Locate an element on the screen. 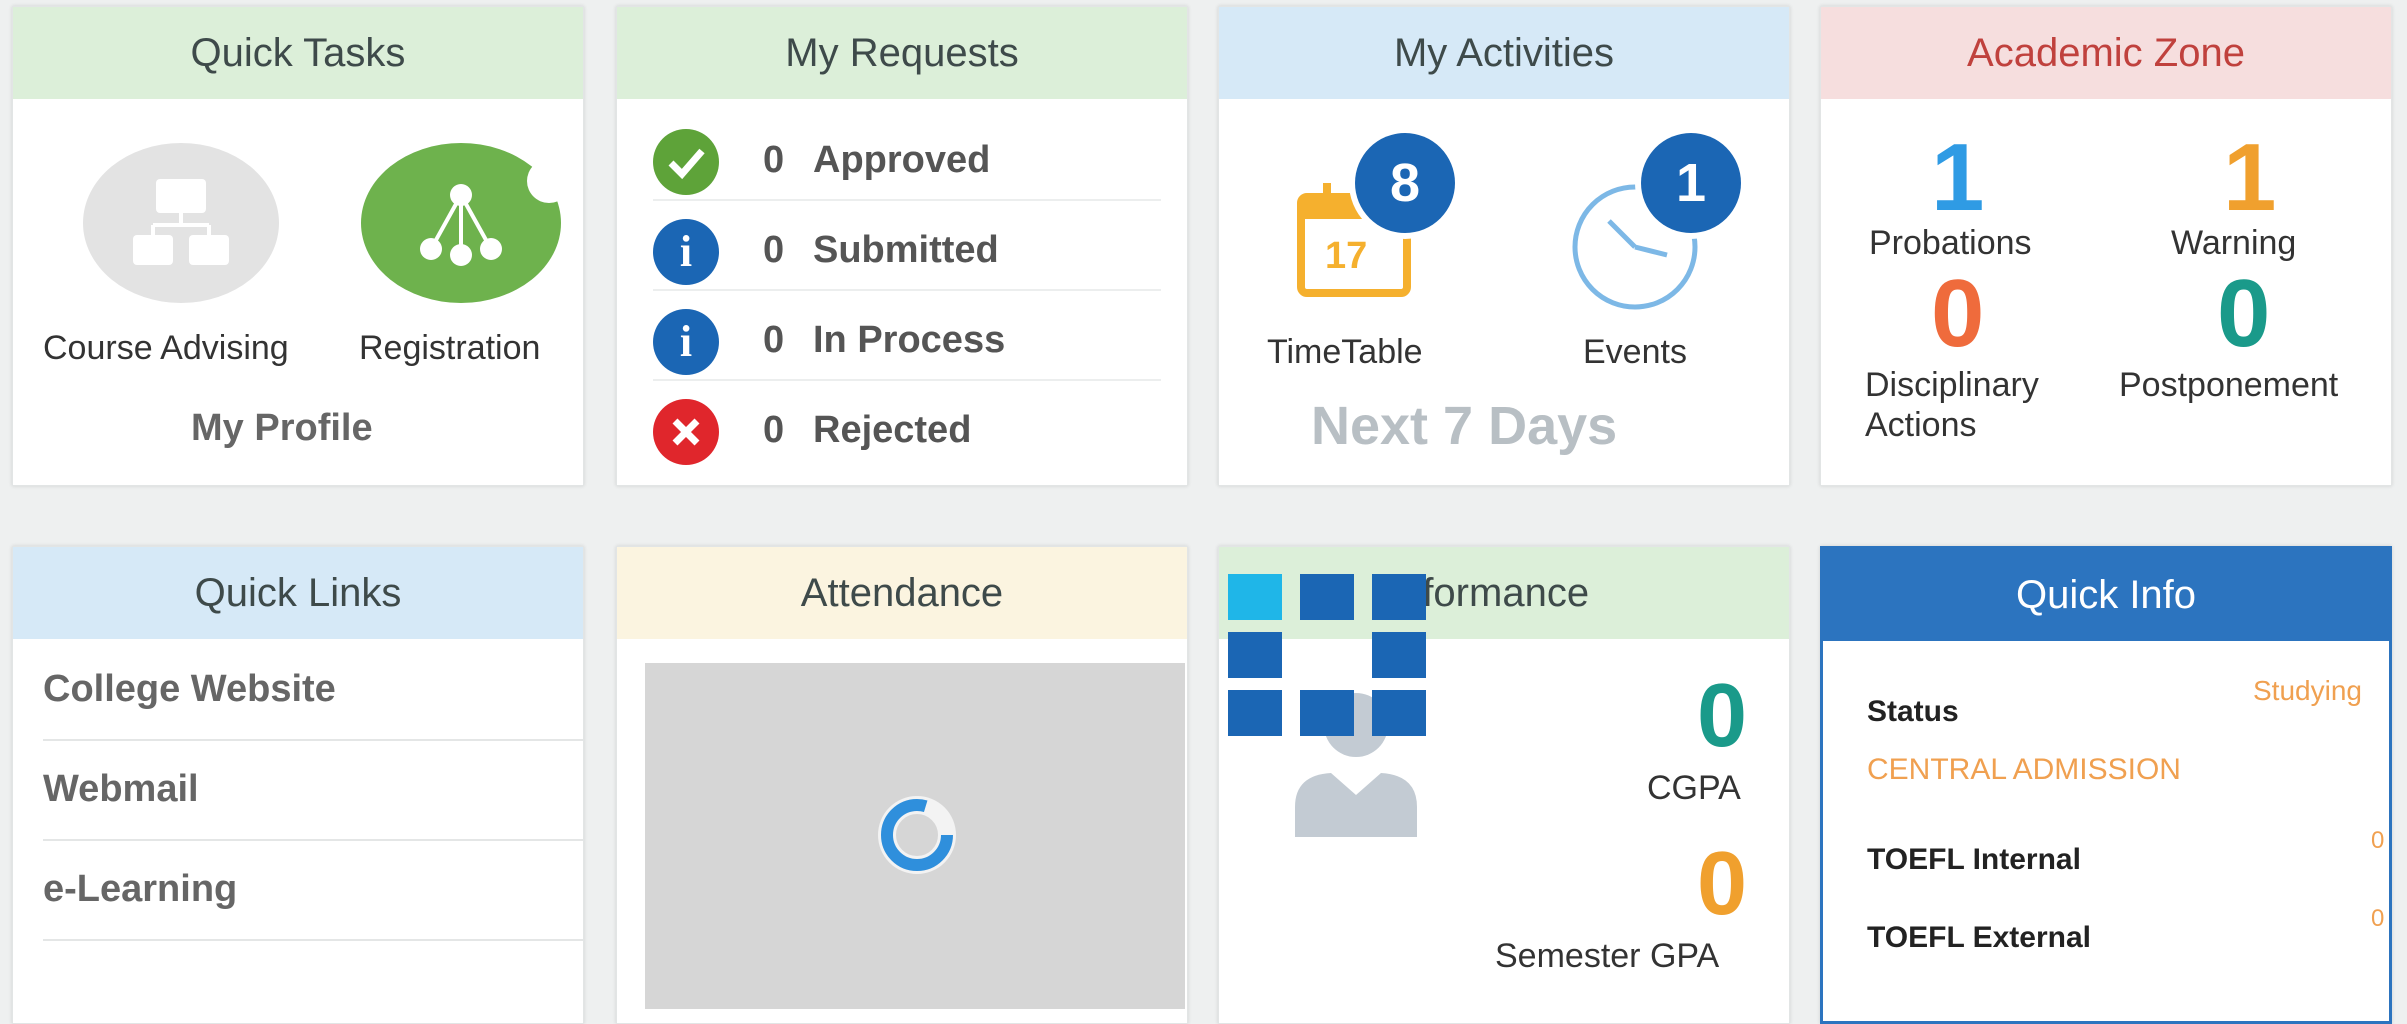 This screenshot has width=2407, height=1024. submitted-label: Submitted is located at coordinates (906, 250).